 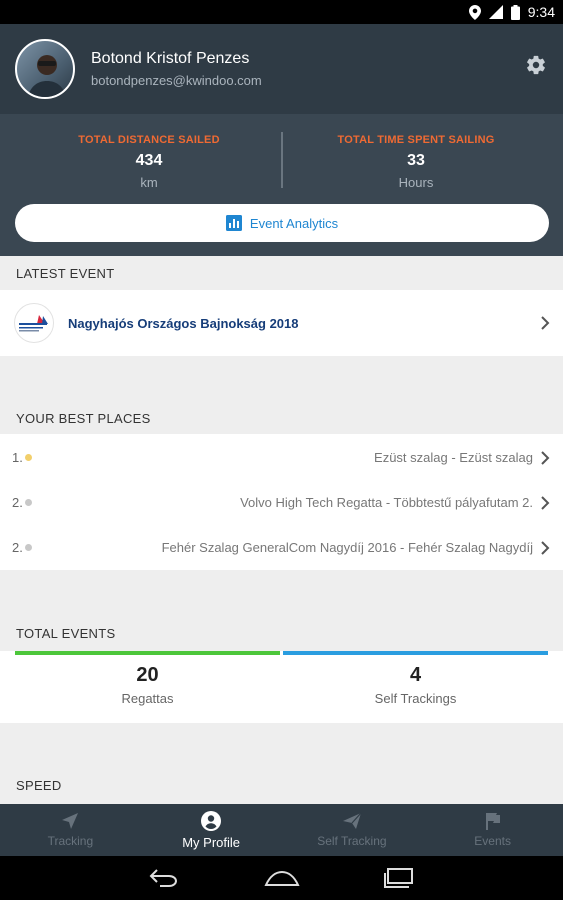 I want to click on place-rank: 1., so click(x=17, y=457).